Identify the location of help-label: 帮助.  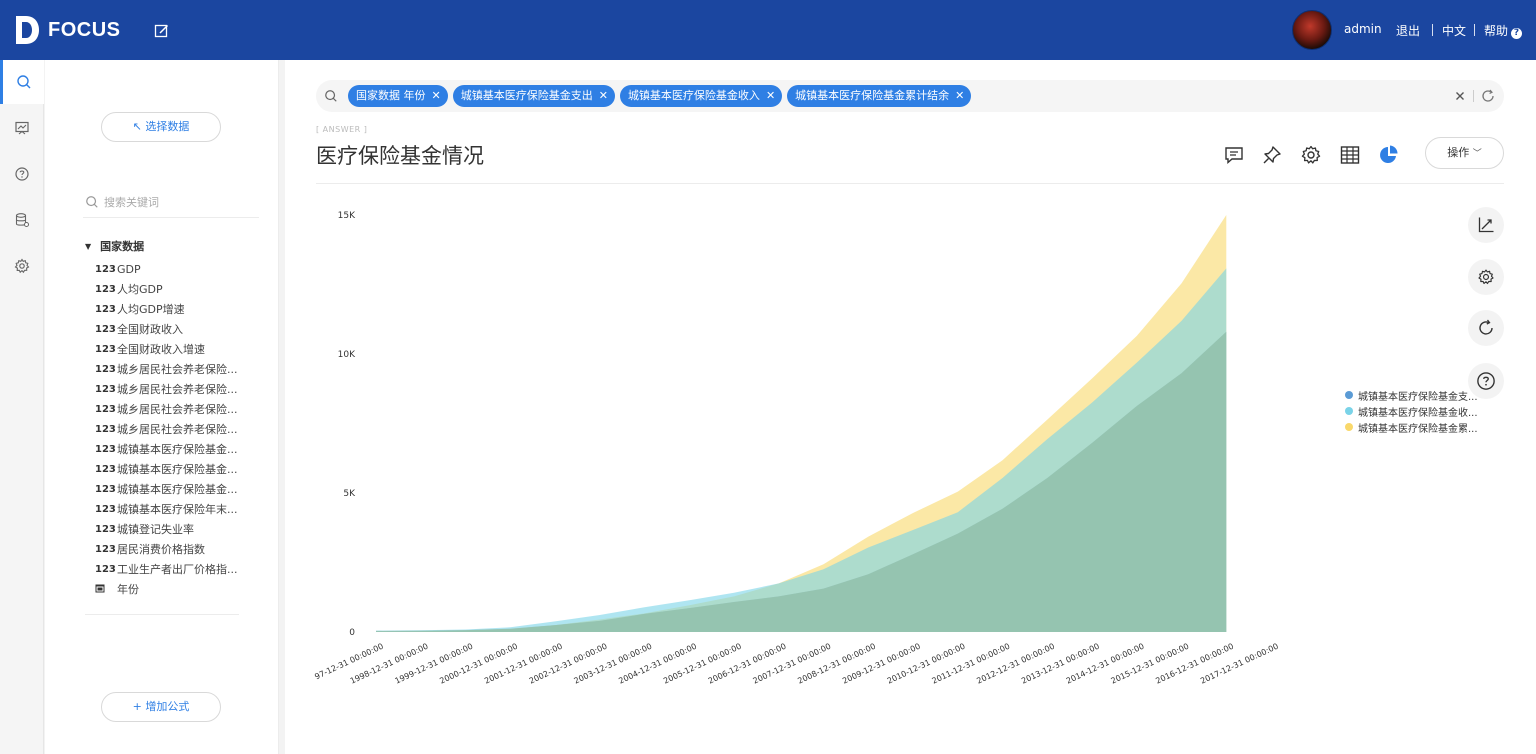
(1496, 31).